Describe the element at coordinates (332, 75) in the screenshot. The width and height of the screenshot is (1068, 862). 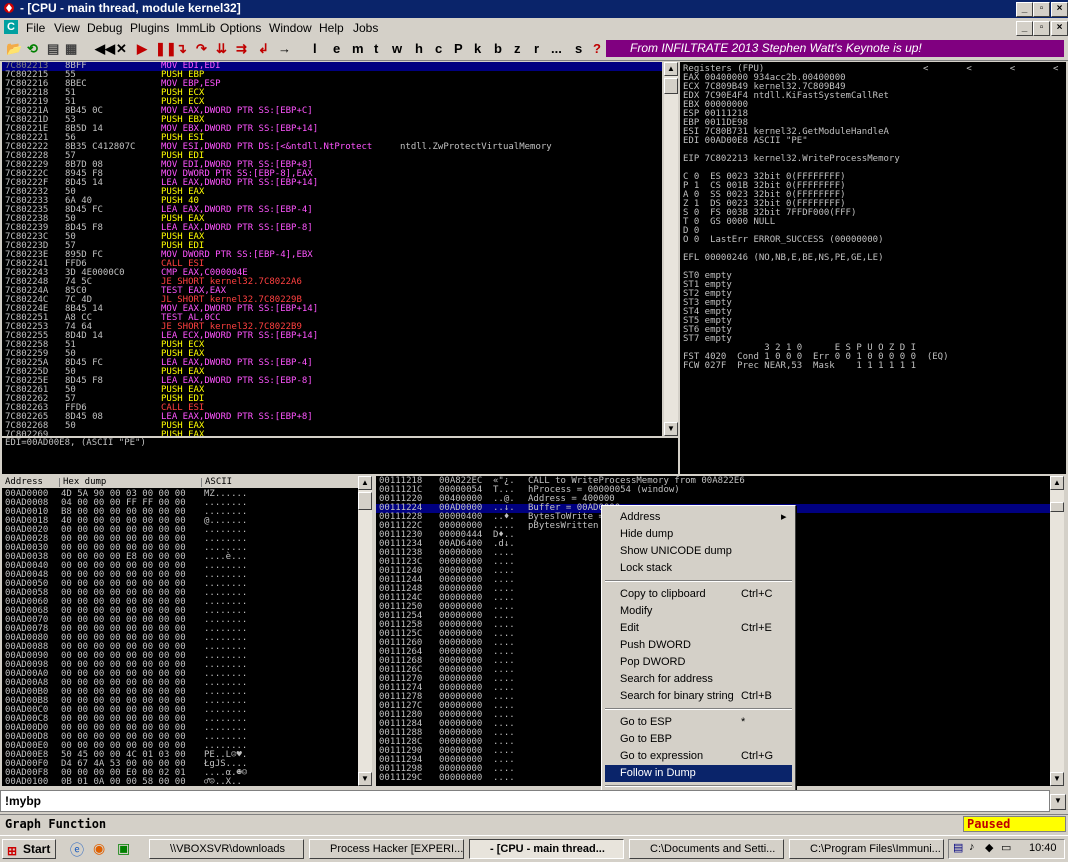
I see `disasm-row: 7C802215 55 PUSH EBP` at that location.